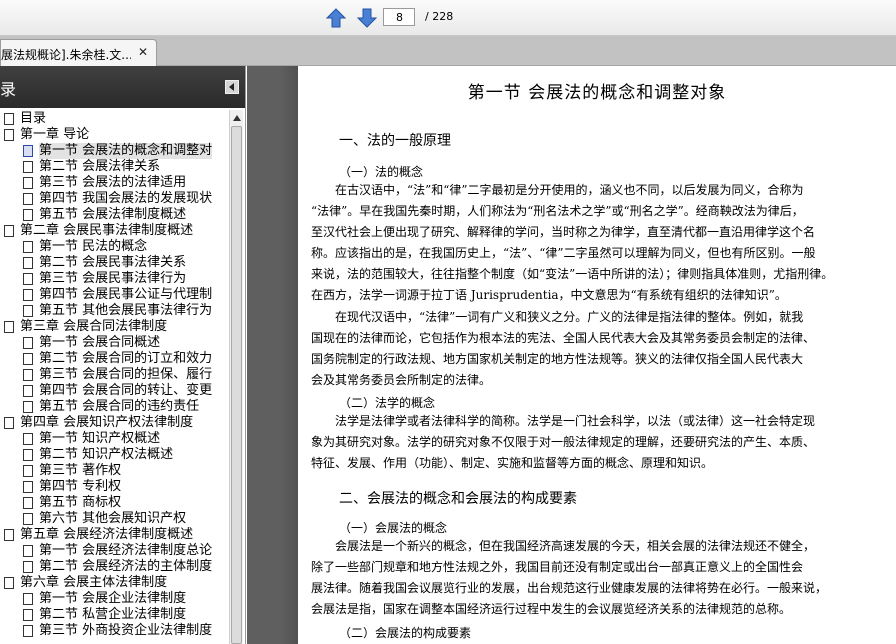  What do you see at coordinates (113, 214) in the screenshot?
I see `outline-item-label: 第五节 会展法律制度概述` at bounding box center [113, 214].